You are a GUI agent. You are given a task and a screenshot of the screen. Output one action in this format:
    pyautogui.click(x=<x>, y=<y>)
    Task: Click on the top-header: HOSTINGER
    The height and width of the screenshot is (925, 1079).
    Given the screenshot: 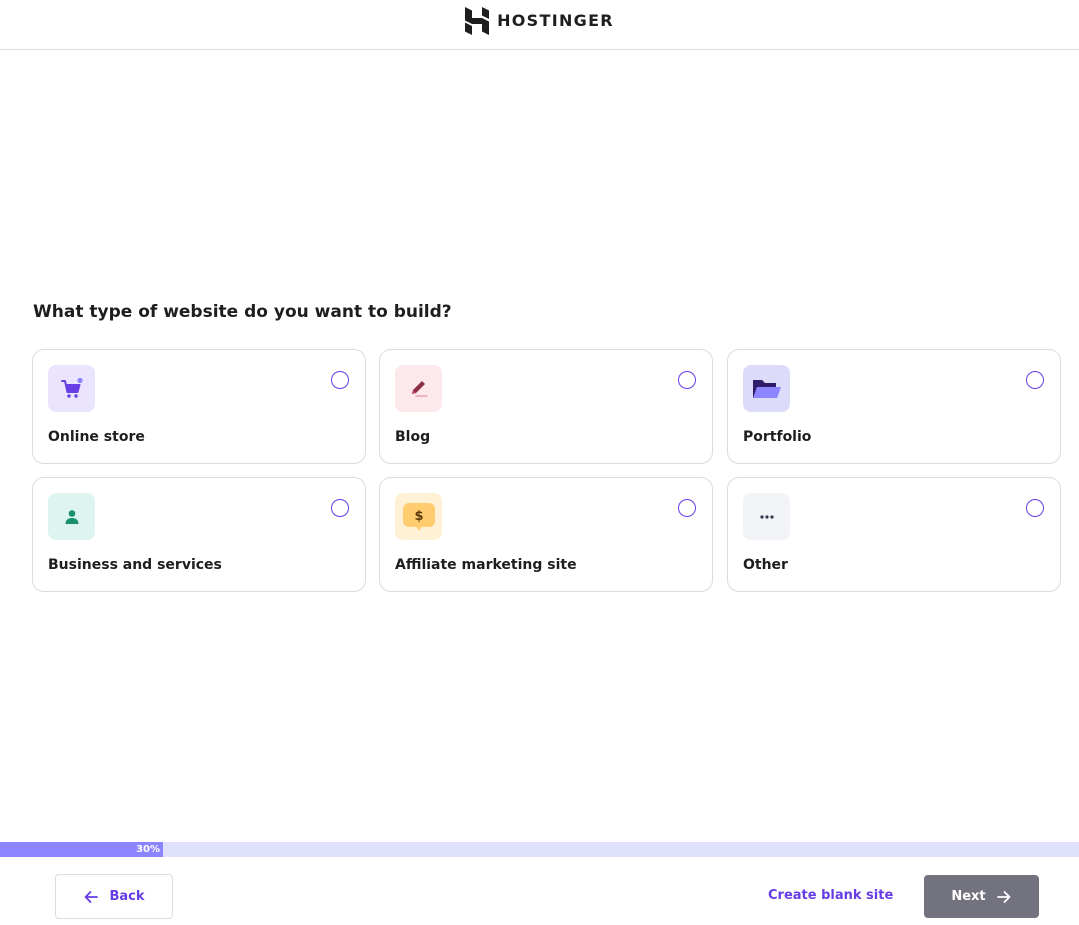 What is the action you would take?
    pyautogui.click(x=539, y=25)
    